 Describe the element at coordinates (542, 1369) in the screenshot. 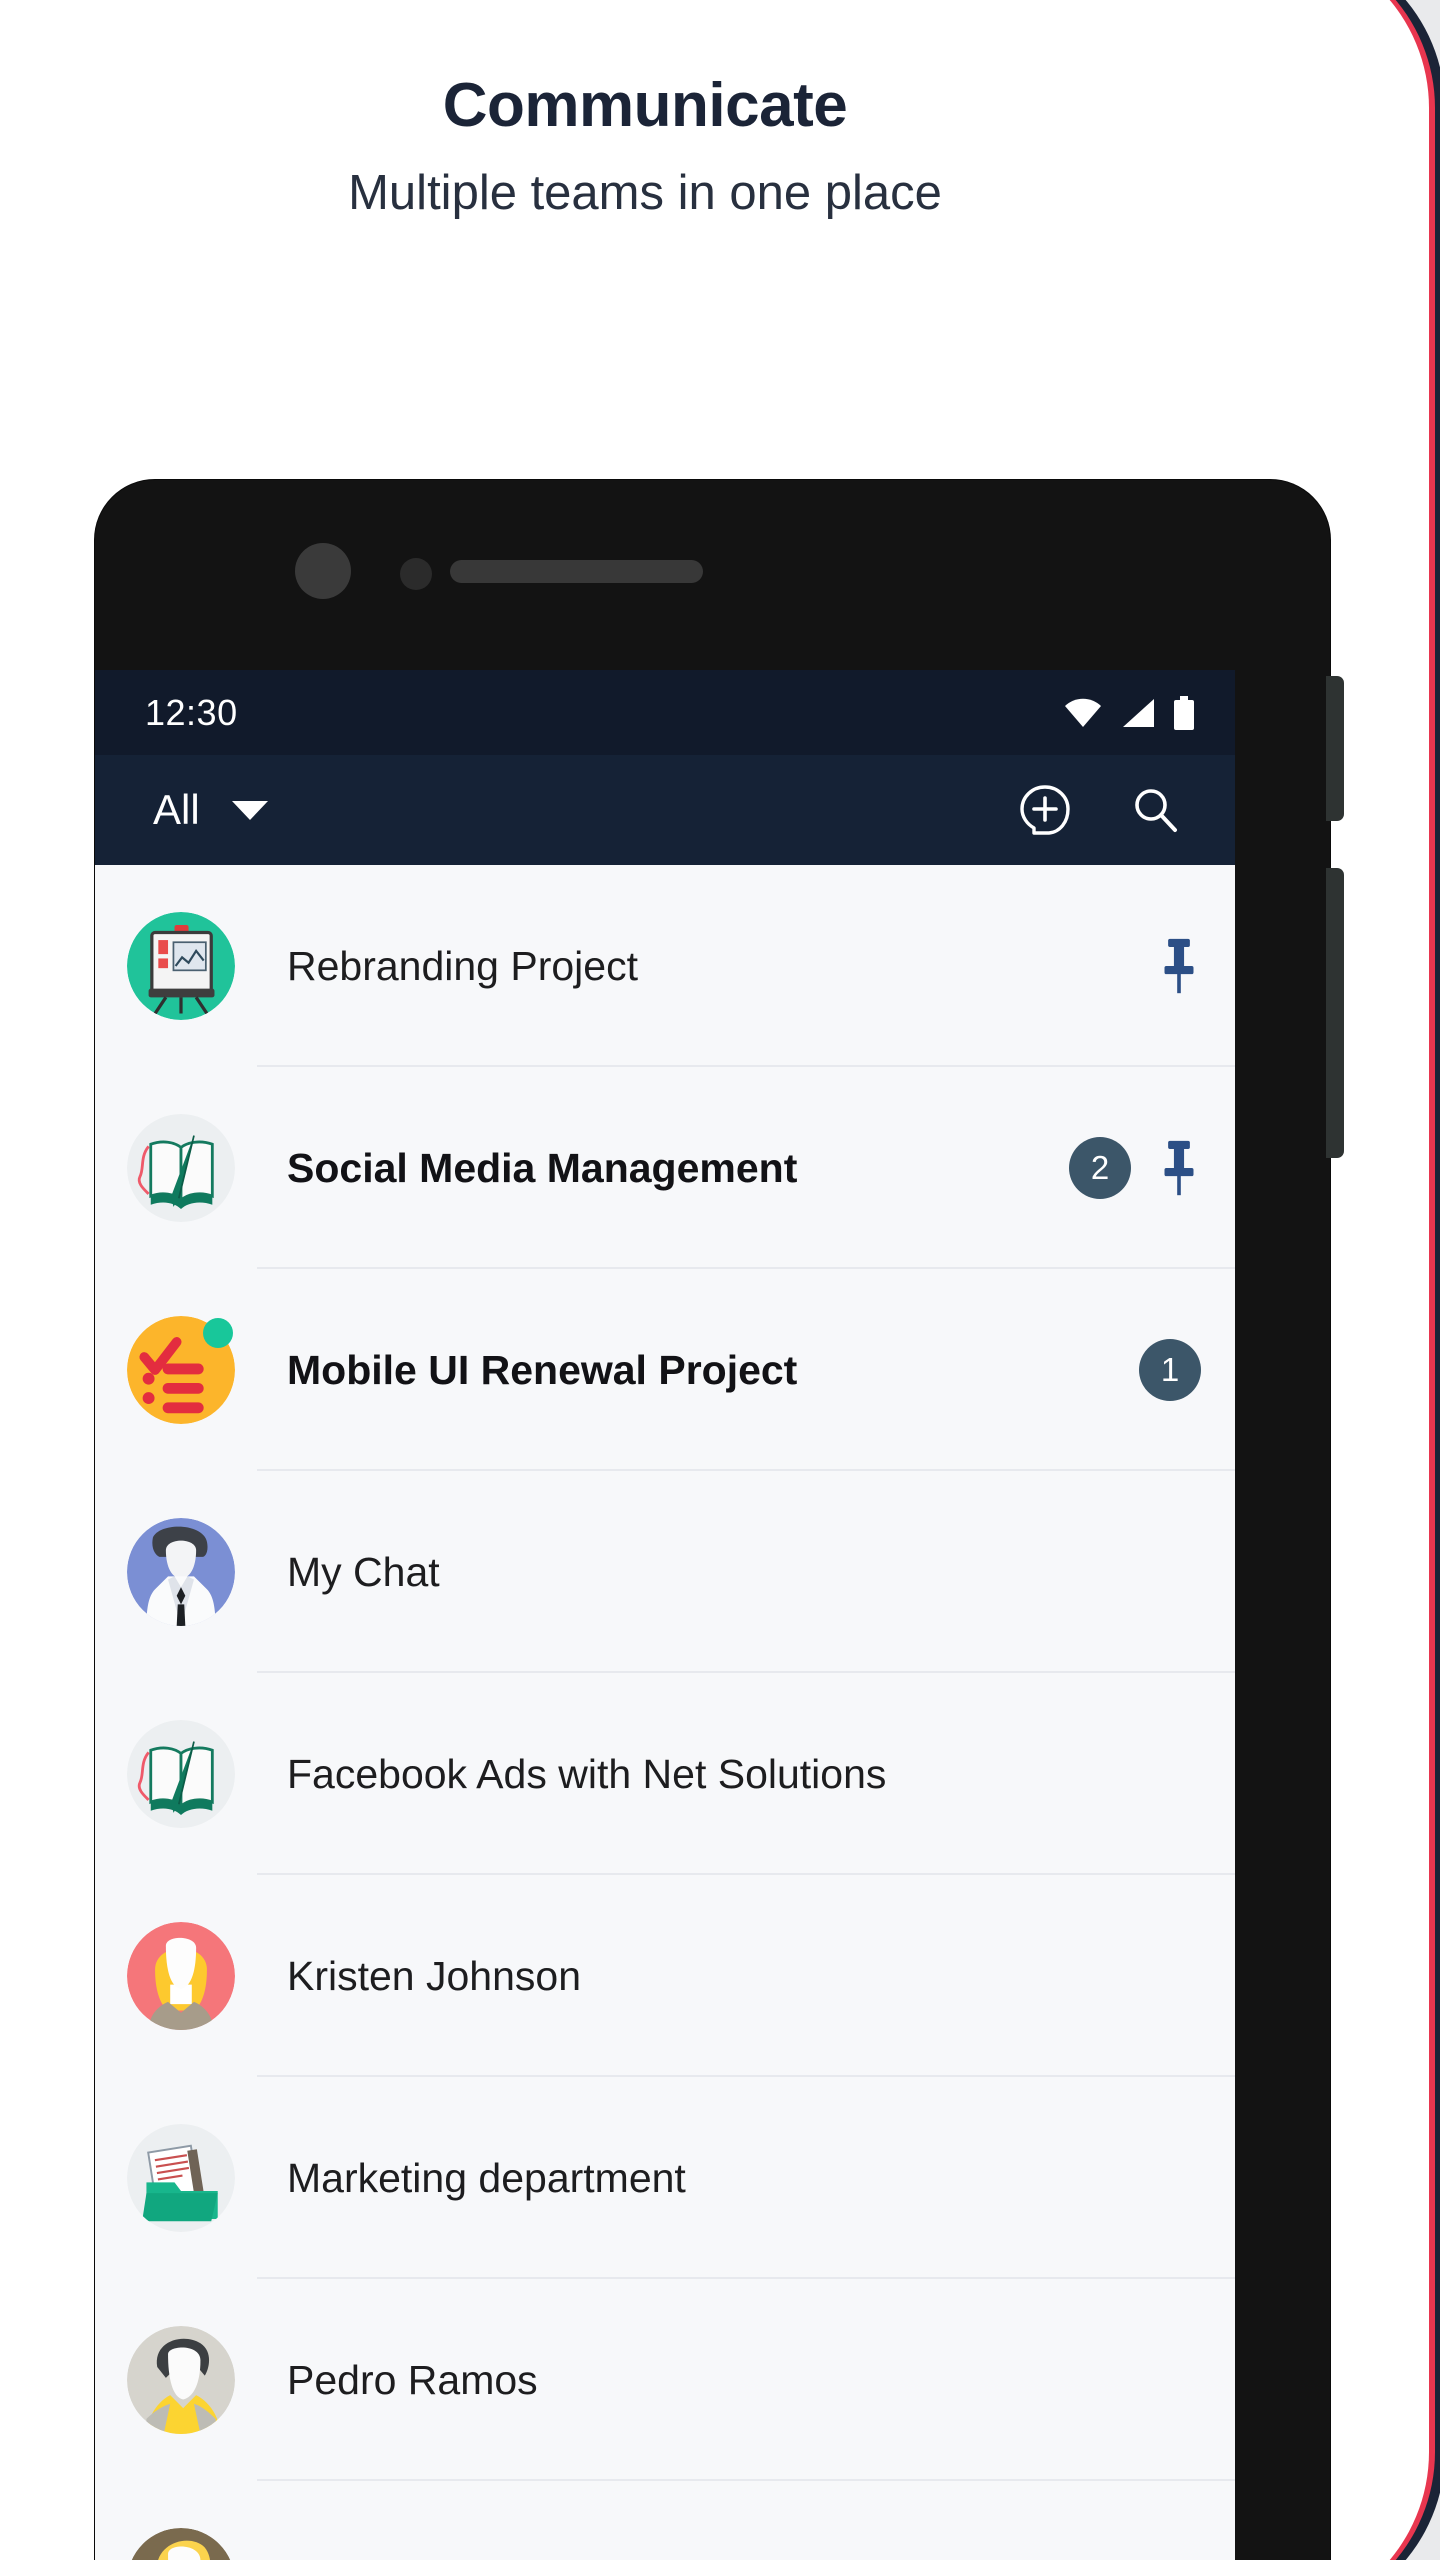

I see `chat-name: Mobile UI Renewal Project` at that location.